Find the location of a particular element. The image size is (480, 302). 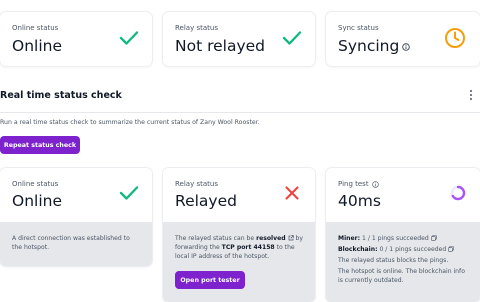

relay-check-header: Relay status Relayed is located at coordinates (239, 195).